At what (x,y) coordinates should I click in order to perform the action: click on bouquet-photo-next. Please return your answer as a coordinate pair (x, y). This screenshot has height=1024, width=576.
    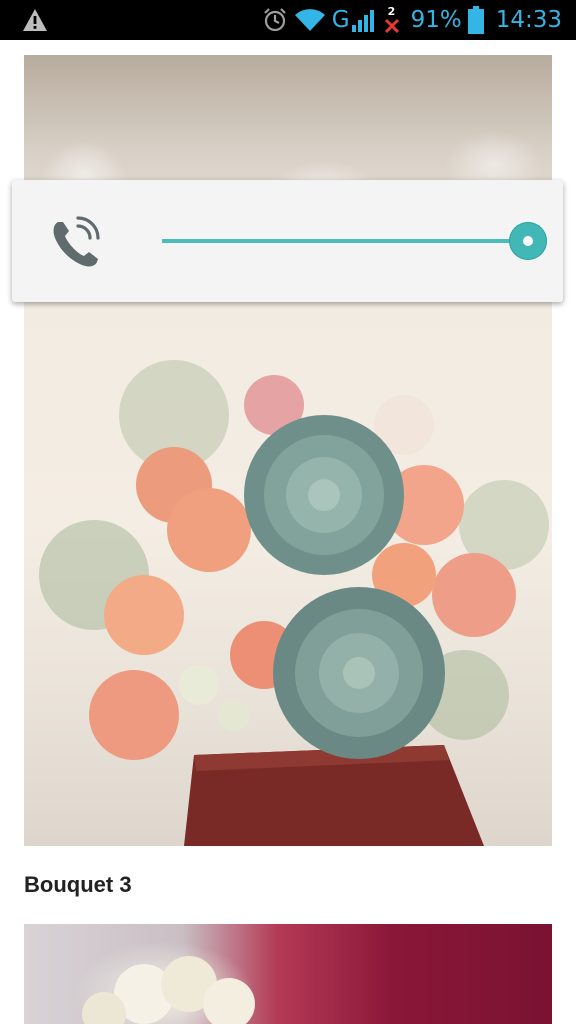
    Looking at the image, I should click on (288, 974).